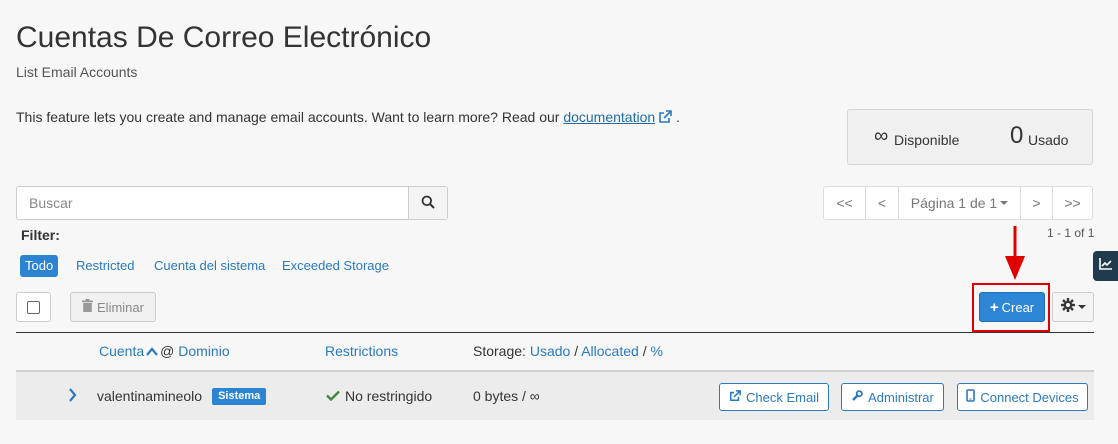 The height and width of the screenshot is (444, 1118). Describe the element at coordinates (609, 117) in the screenshot. I see `documentation-link: documentation` at that location.